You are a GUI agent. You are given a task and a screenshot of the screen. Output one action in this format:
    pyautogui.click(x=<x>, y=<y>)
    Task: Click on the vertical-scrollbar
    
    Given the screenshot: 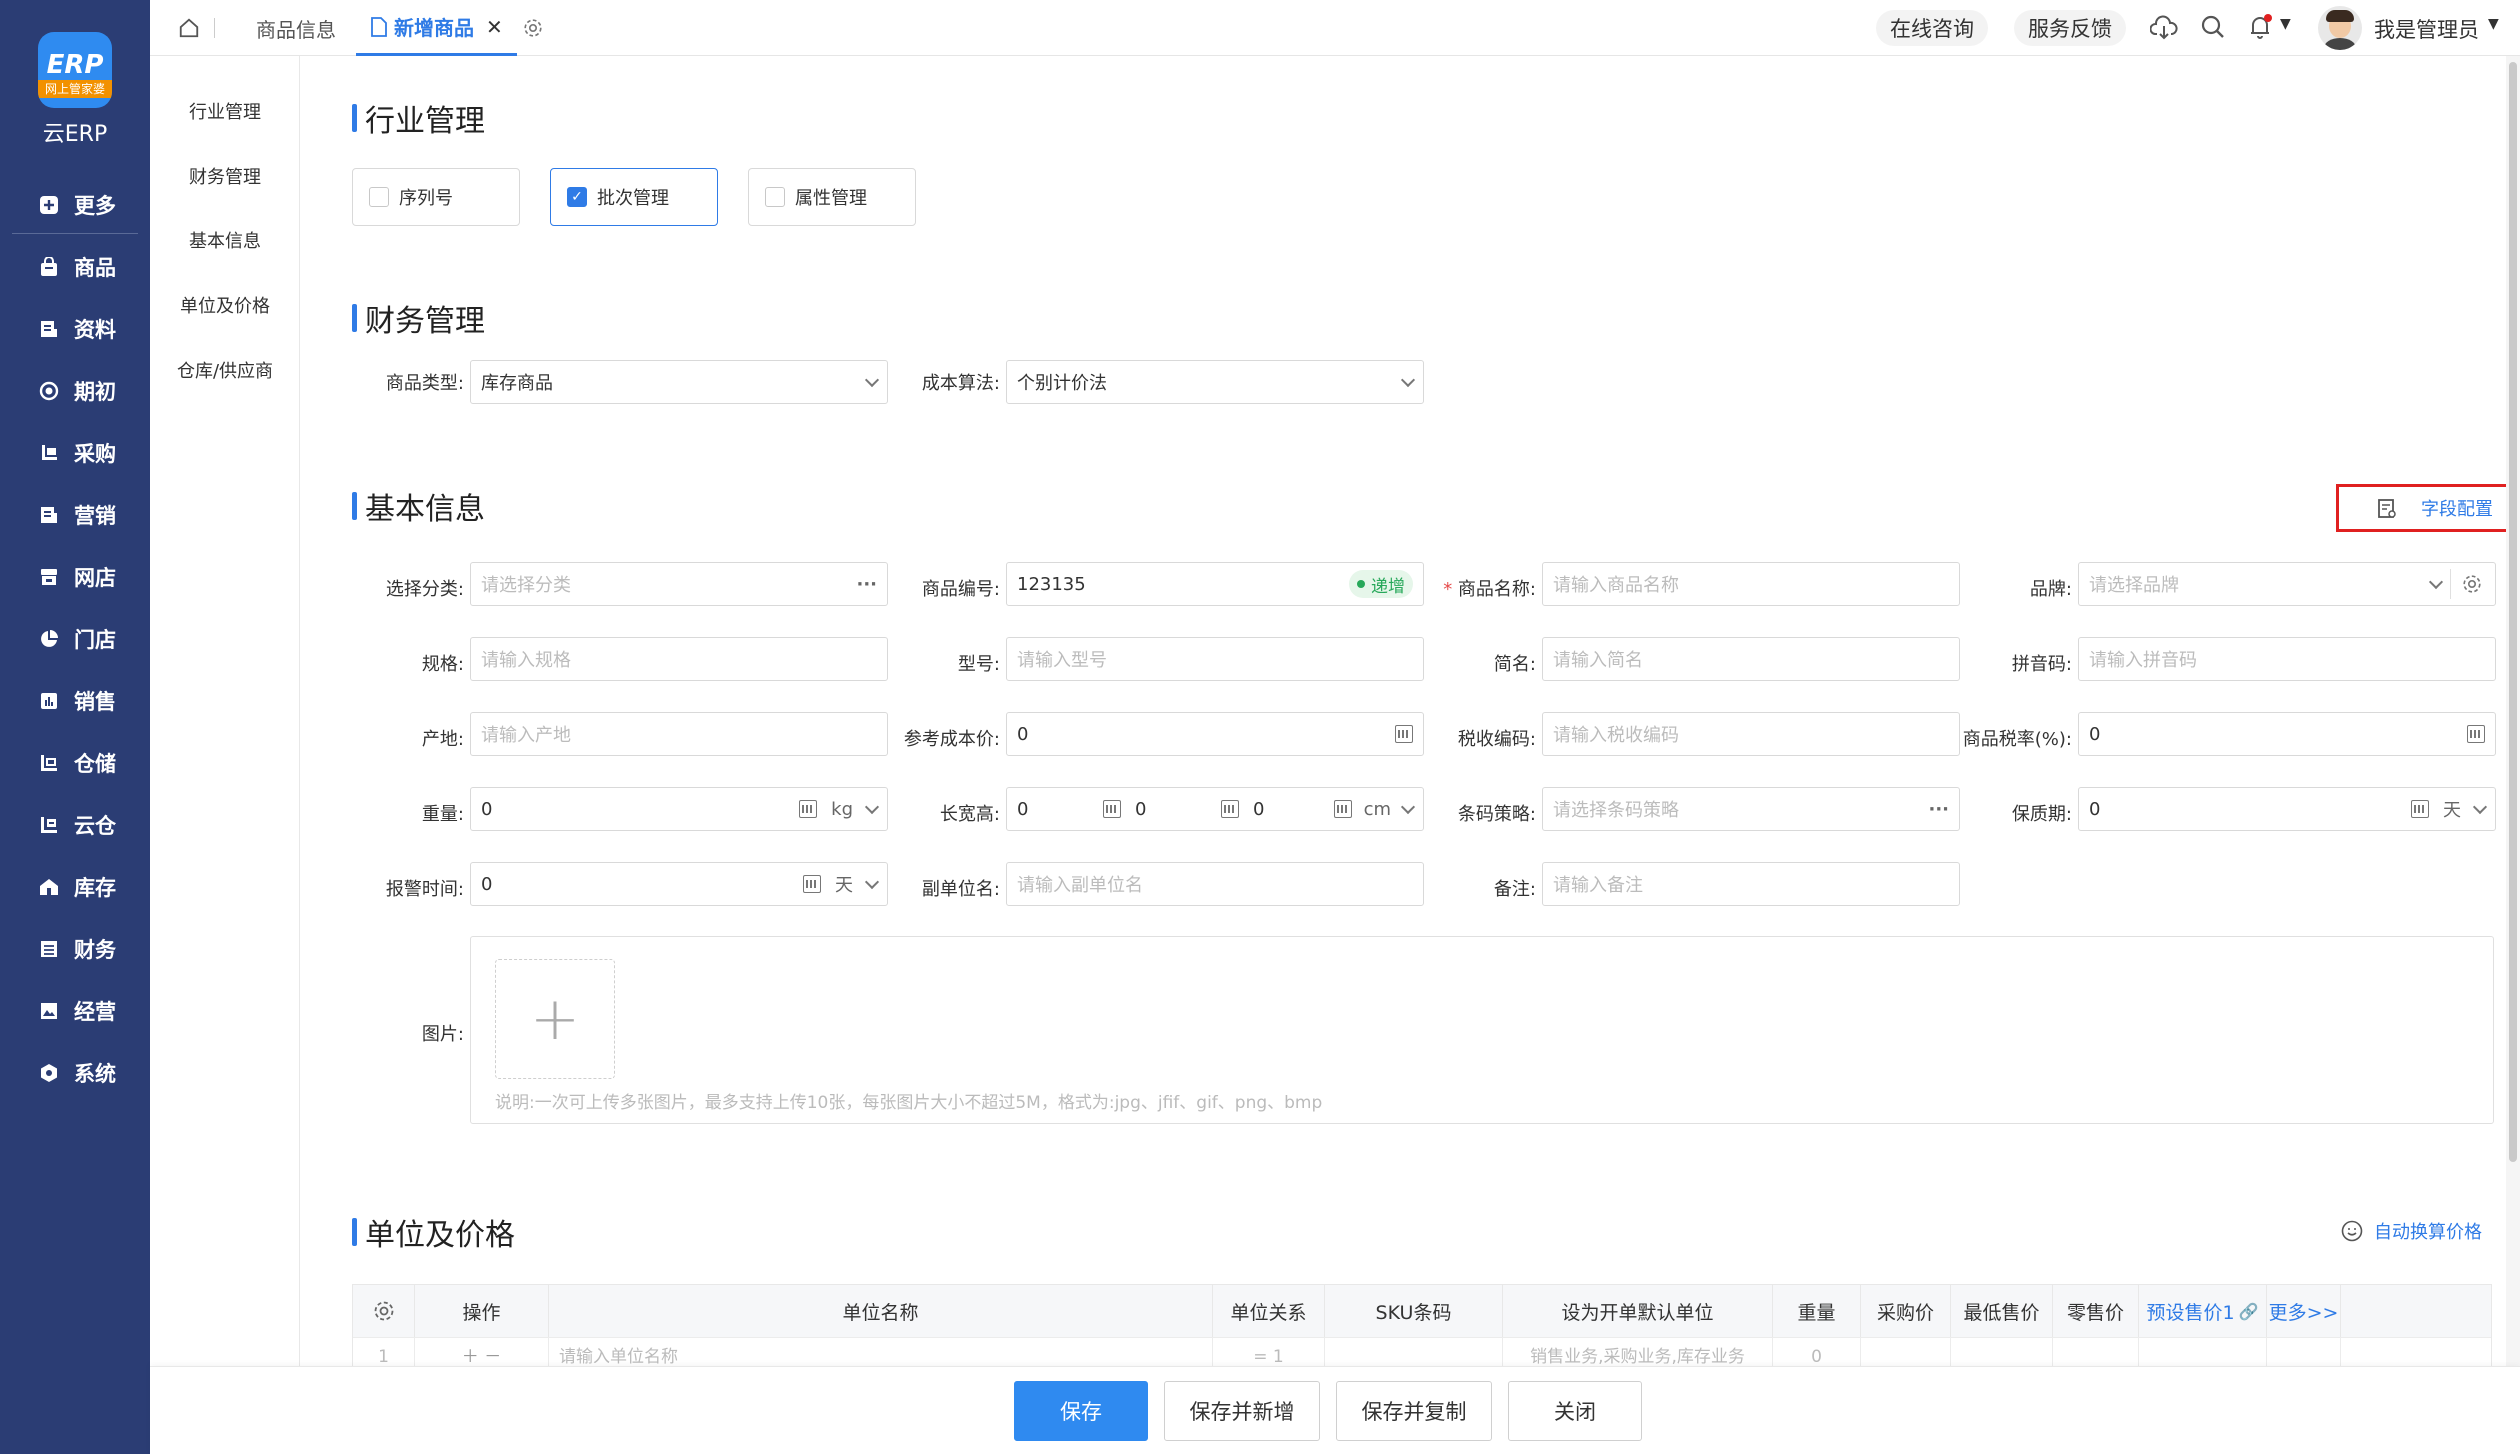 What is the action you would take?
    pyautogui.click(x=2513, y=711)
    